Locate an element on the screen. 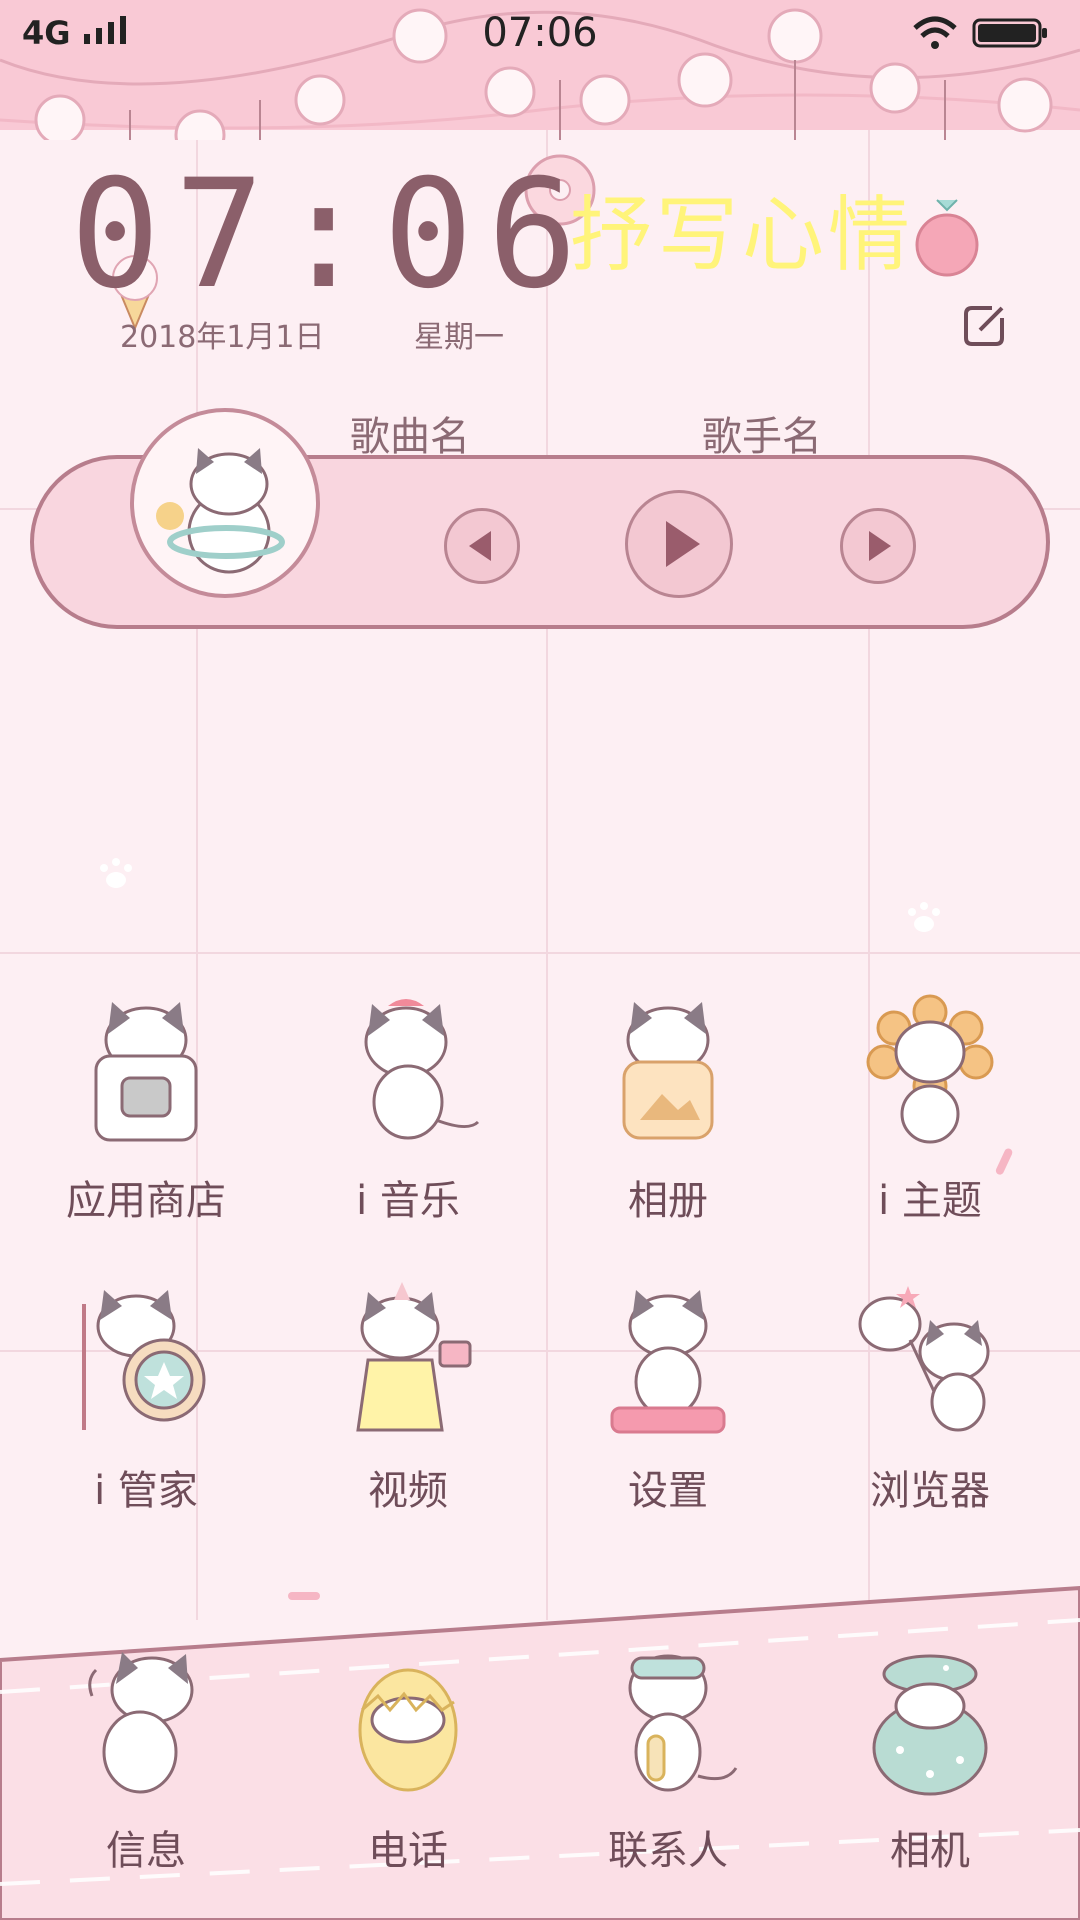  dock-phone: 电话 is located at coordinates (408, 1758).